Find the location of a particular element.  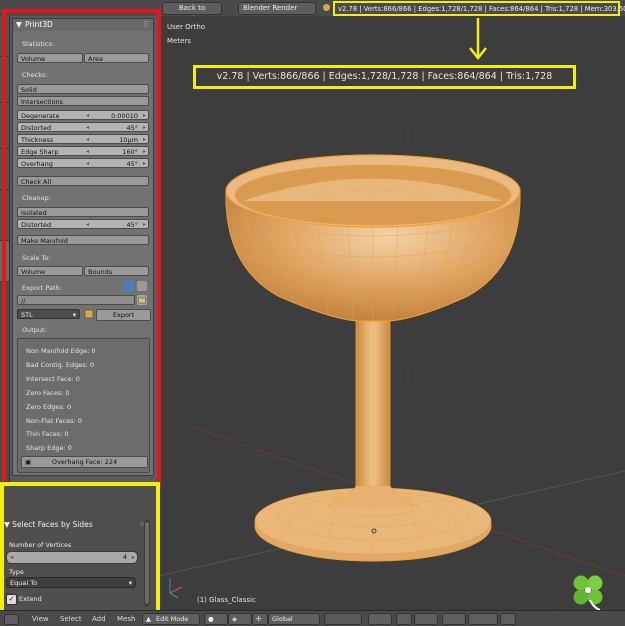

operator-highlight is located at coordinates (80, 550).